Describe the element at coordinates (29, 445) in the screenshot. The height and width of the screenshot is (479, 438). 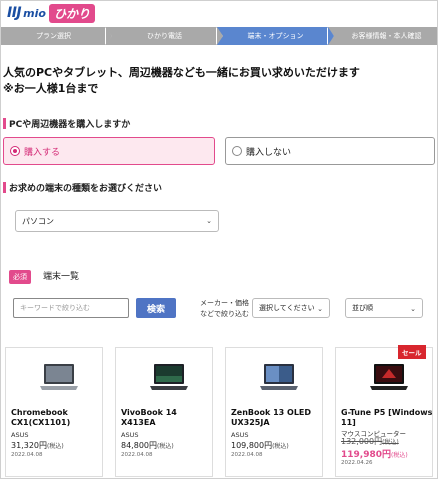
I see `price-value: 31,320円` at that location.